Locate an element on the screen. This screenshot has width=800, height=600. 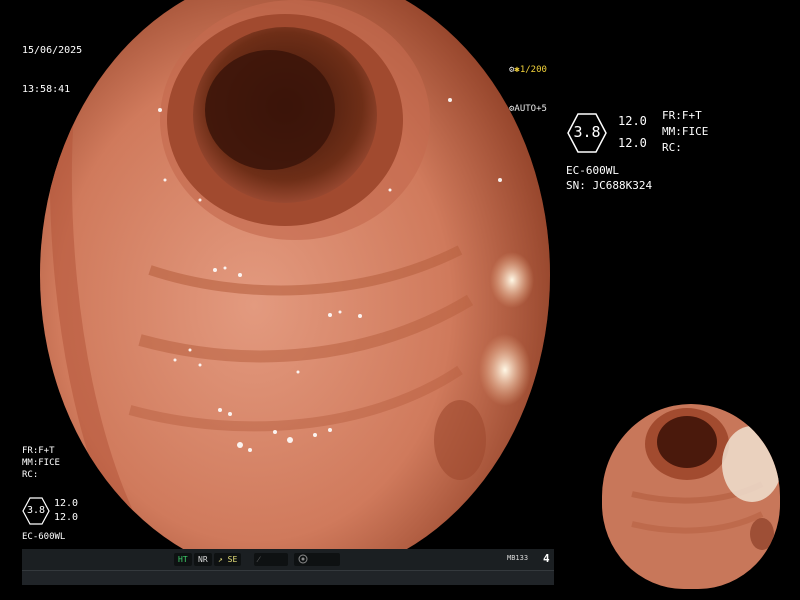
serial-number-text: SN: JC688K324 is located at coordinates (609, 185).